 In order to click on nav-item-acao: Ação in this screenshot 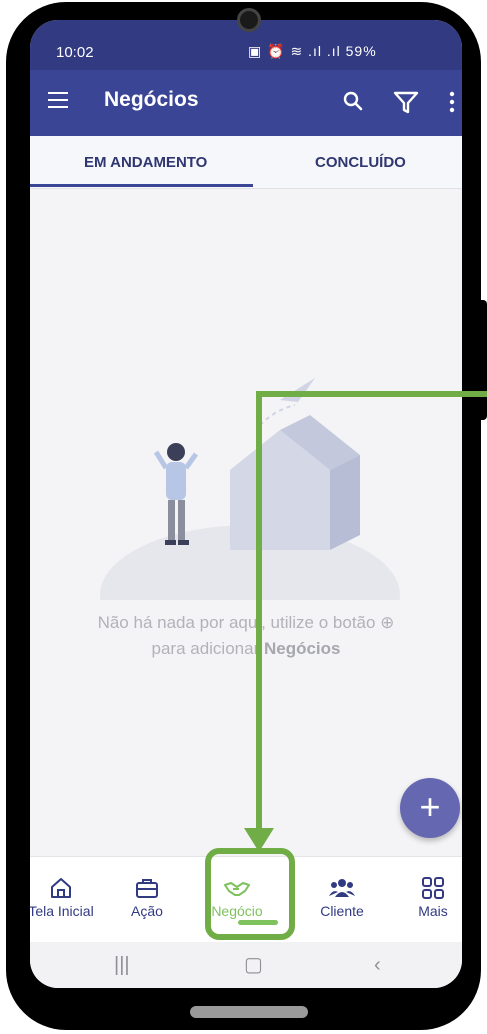, I will do `click(147, 897)`.